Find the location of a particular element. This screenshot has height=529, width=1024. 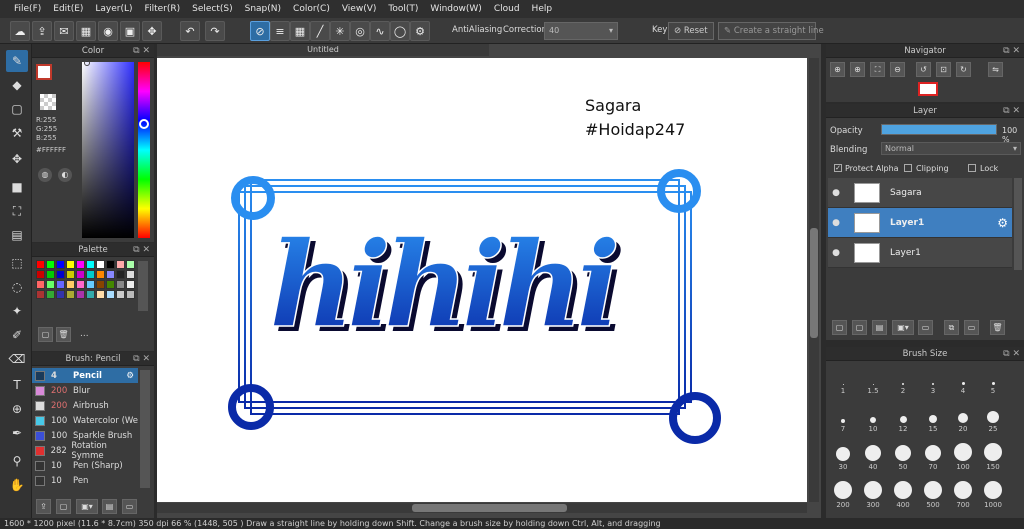

correction-select: 40 ▾ is located at coordinates (581, 31).